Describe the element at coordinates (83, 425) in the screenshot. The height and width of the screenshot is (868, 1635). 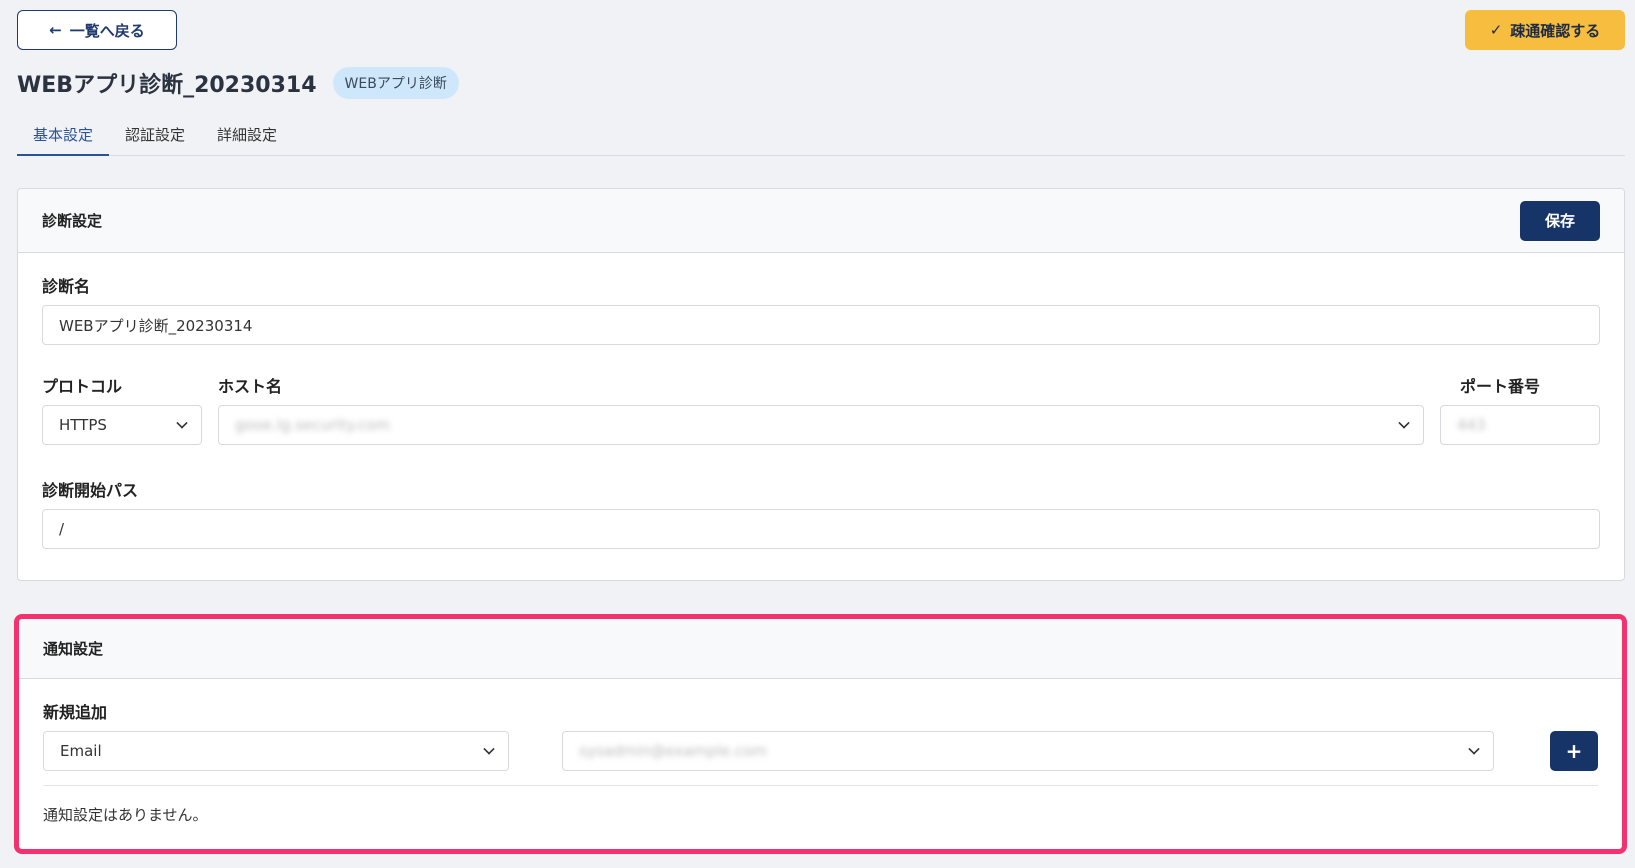
I see `protocol-value: HTTPS` at that location.